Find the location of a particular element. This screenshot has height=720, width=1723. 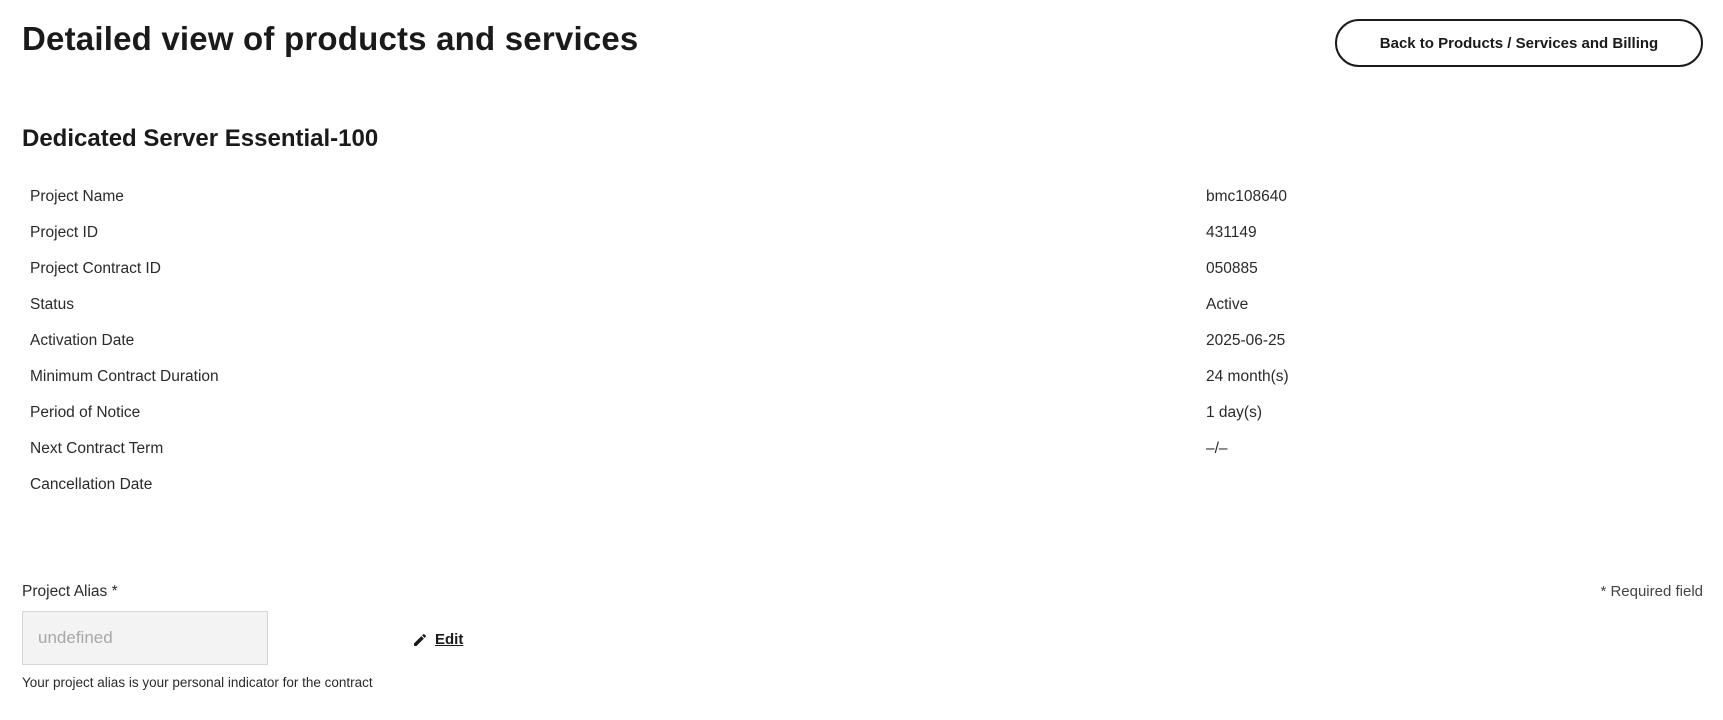

detail-value: 24 month(s) is located at coordinates (1247, 376).